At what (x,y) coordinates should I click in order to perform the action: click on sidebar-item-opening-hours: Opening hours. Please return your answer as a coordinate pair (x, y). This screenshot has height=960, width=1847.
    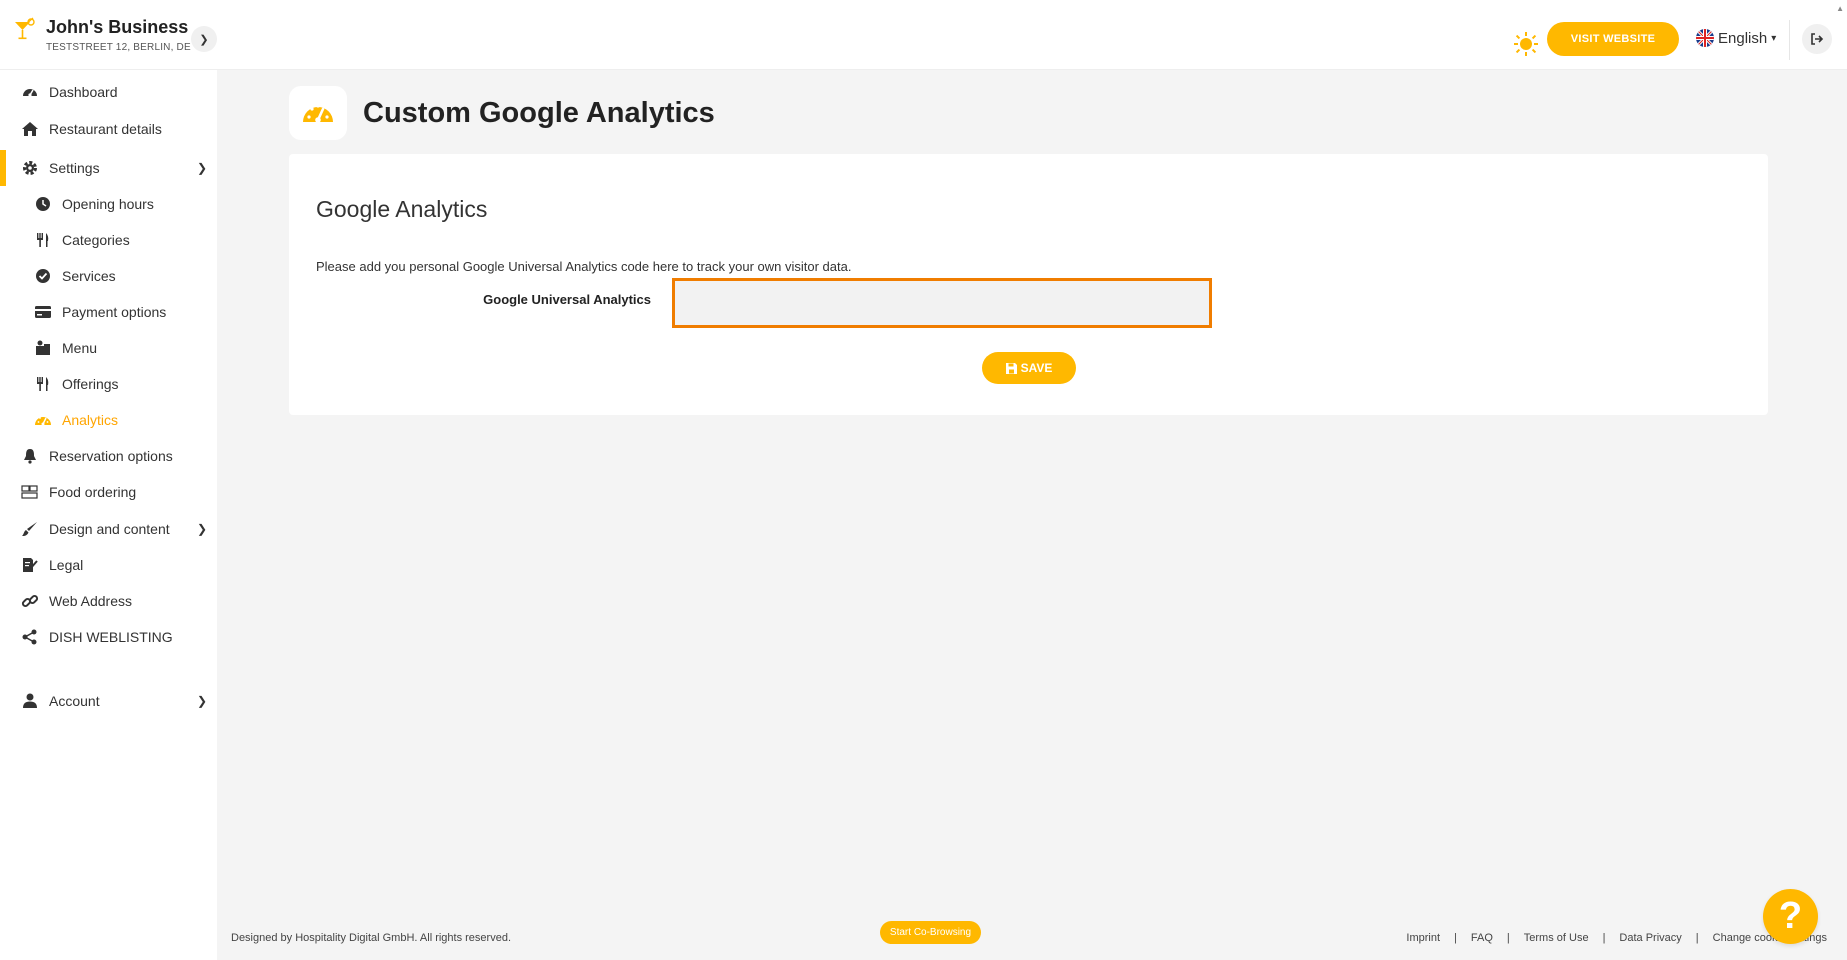
    Looking at the image, I should click on (108, 204).